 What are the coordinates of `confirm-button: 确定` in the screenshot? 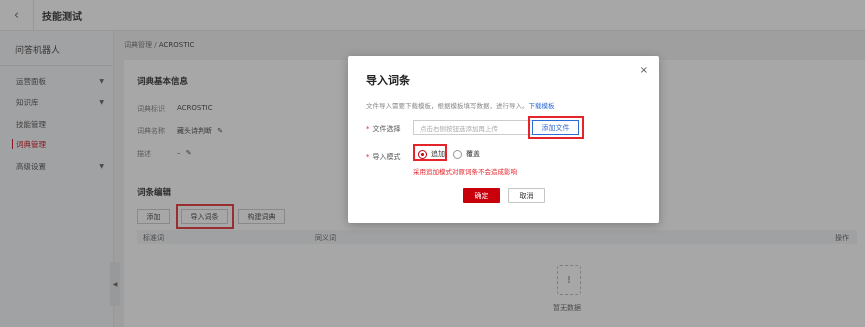 It's located at (481, 195).